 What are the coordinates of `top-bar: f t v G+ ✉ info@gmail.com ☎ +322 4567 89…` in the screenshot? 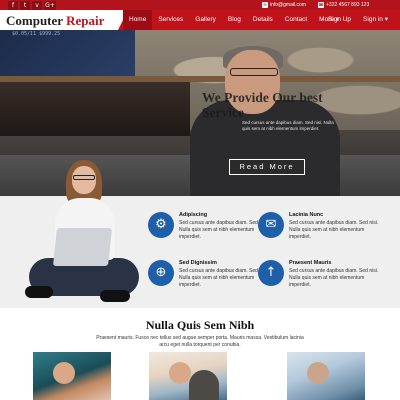 It's located at (200, 5).